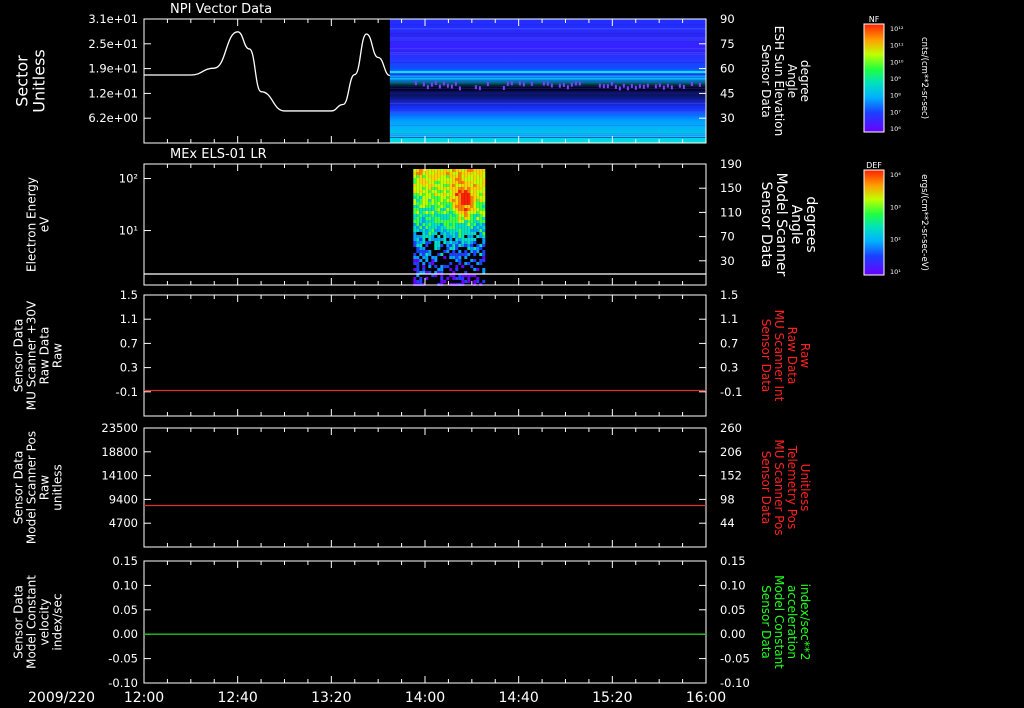  I want to click on y-tick-label-right: 70, so click(727, 237).